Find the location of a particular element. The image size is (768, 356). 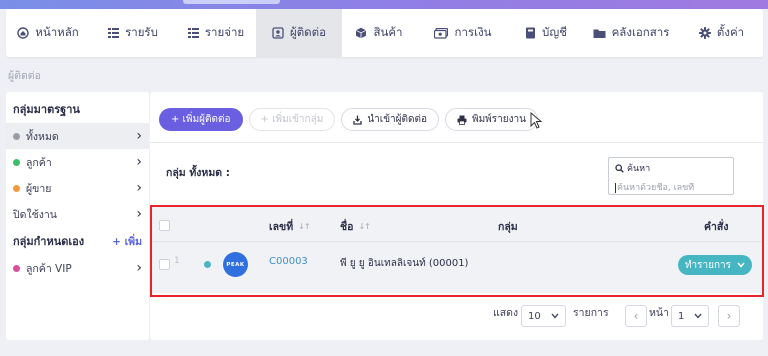

folder-icon is located at coordinates (599, 33).